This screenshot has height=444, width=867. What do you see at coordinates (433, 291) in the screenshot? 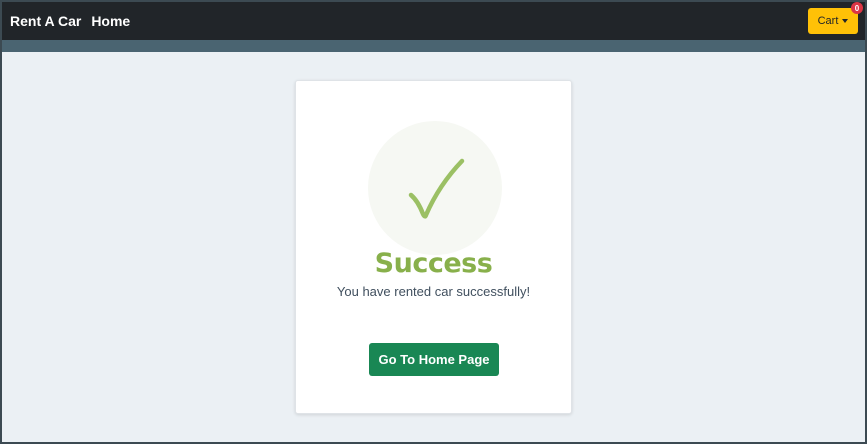
I see `success-message: You have rented car successfully!` at bounding box center [433, 291].